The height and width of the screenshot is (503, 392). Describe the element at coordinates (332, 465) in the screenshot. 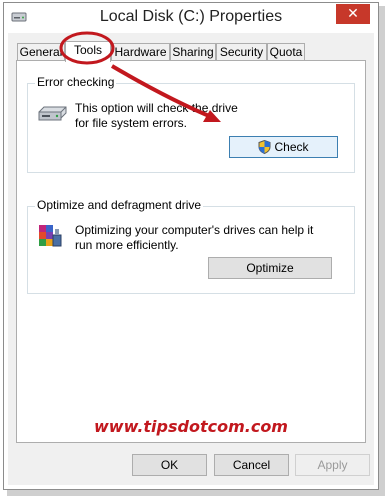

I see `apply-button: Apply` at that location.